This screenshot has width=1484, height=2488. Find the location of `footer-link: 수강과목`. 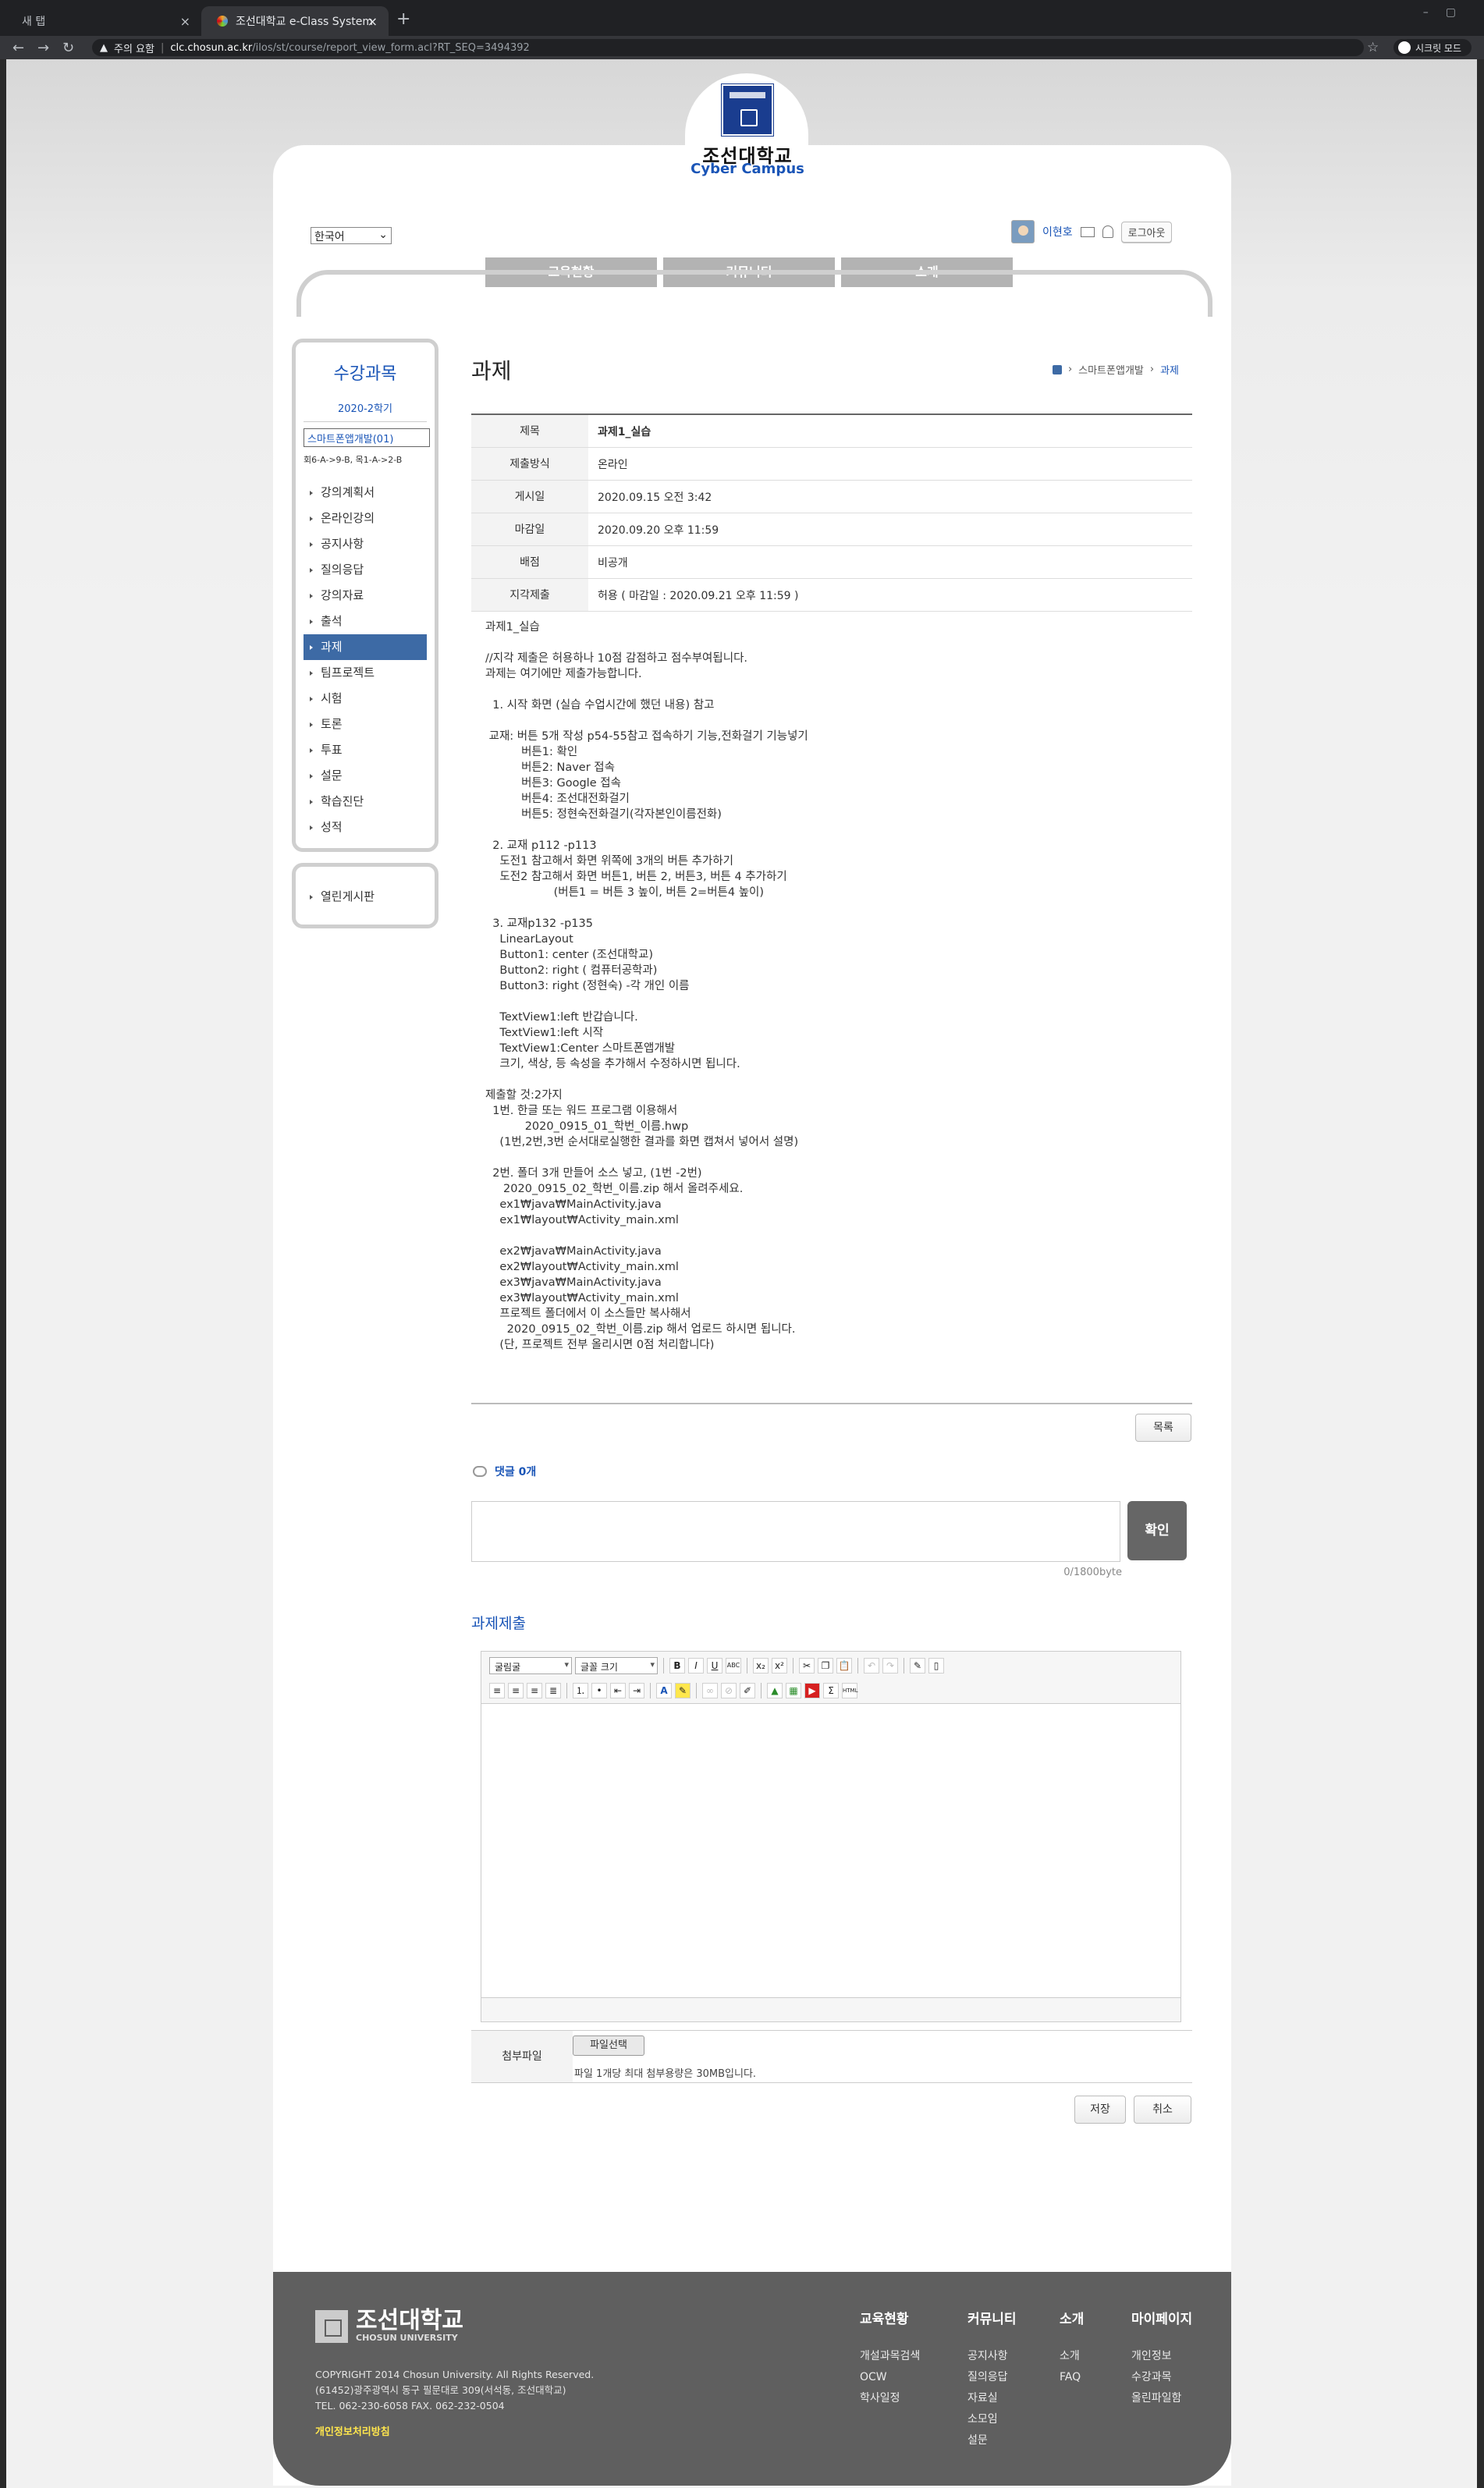

footer-link: 수강과목 is located at coordinates (1161, 2378).